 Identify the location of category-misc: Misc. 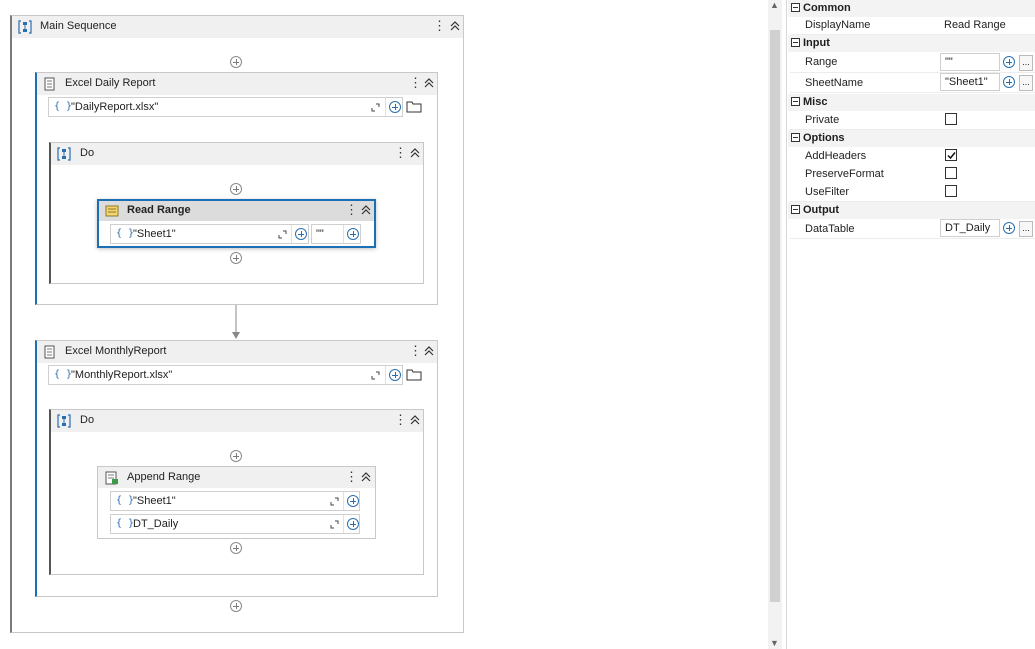
(911, 102).